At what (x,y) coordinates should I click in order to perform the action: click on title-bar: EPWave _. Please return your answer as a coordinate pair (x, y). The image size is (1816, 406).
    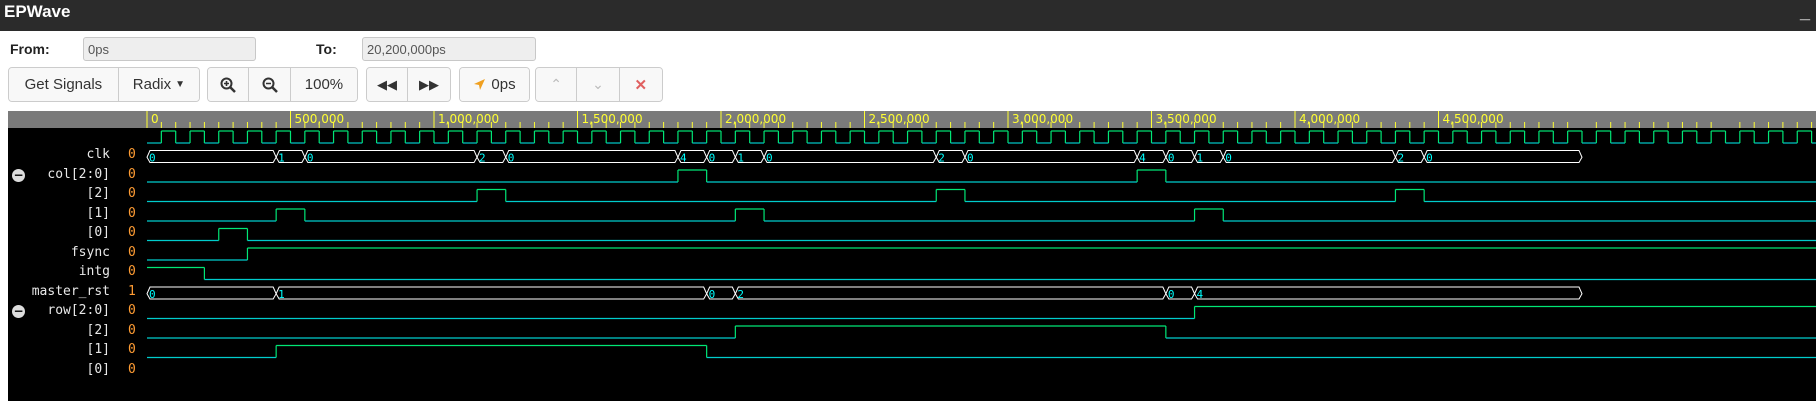
    Looking at the image, I should click on (908, 15).